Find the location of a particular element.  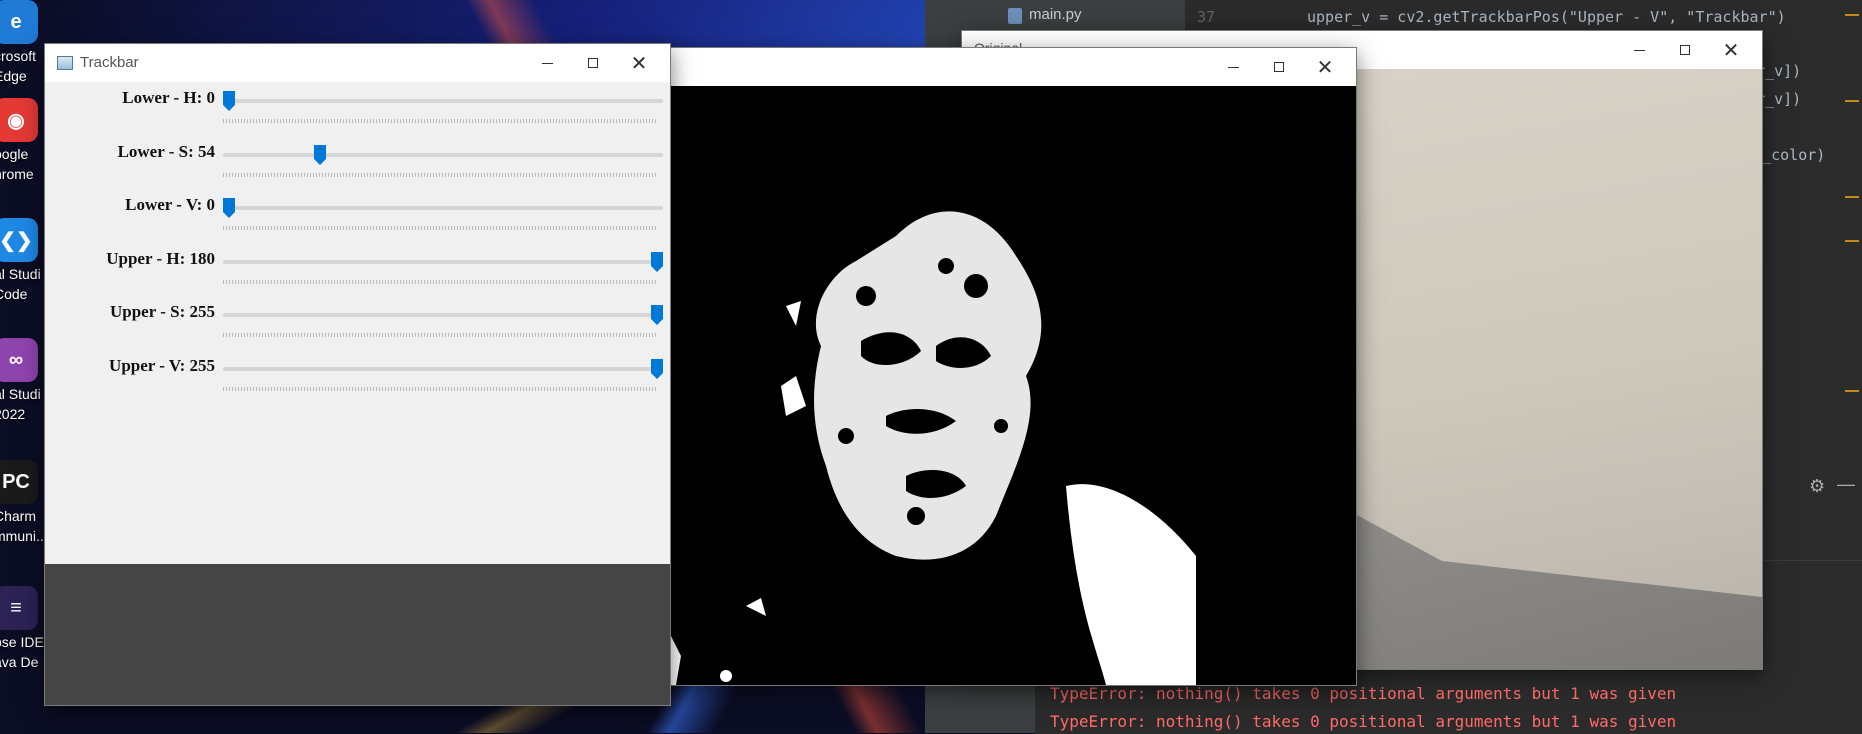

edge-icon: e is located at coordinates (19, 22).